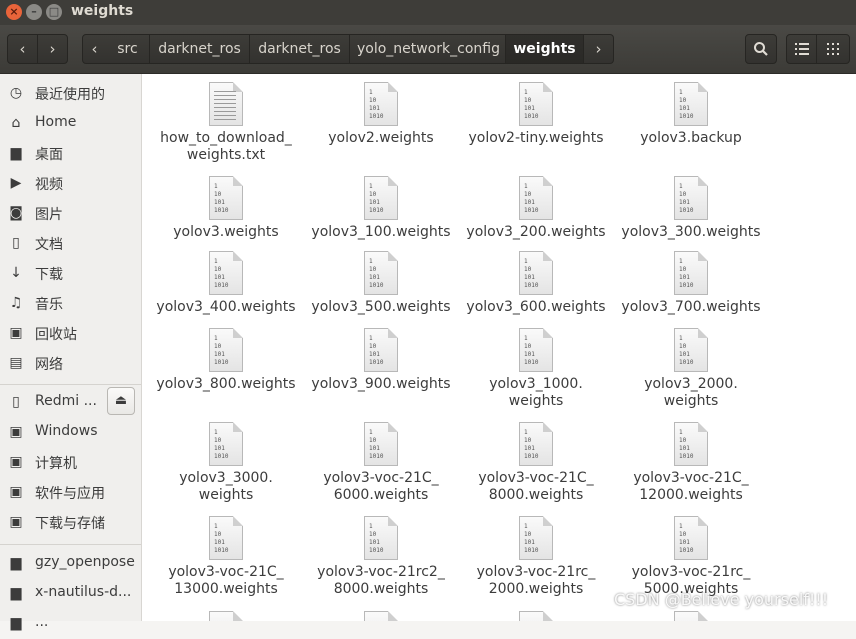 The image size is (856, 639). What do you see at coordinates (70, 154) in the screenshot?
I see `sidebar-item-places: ▆ 桌面` at bounding box center [70, 154].